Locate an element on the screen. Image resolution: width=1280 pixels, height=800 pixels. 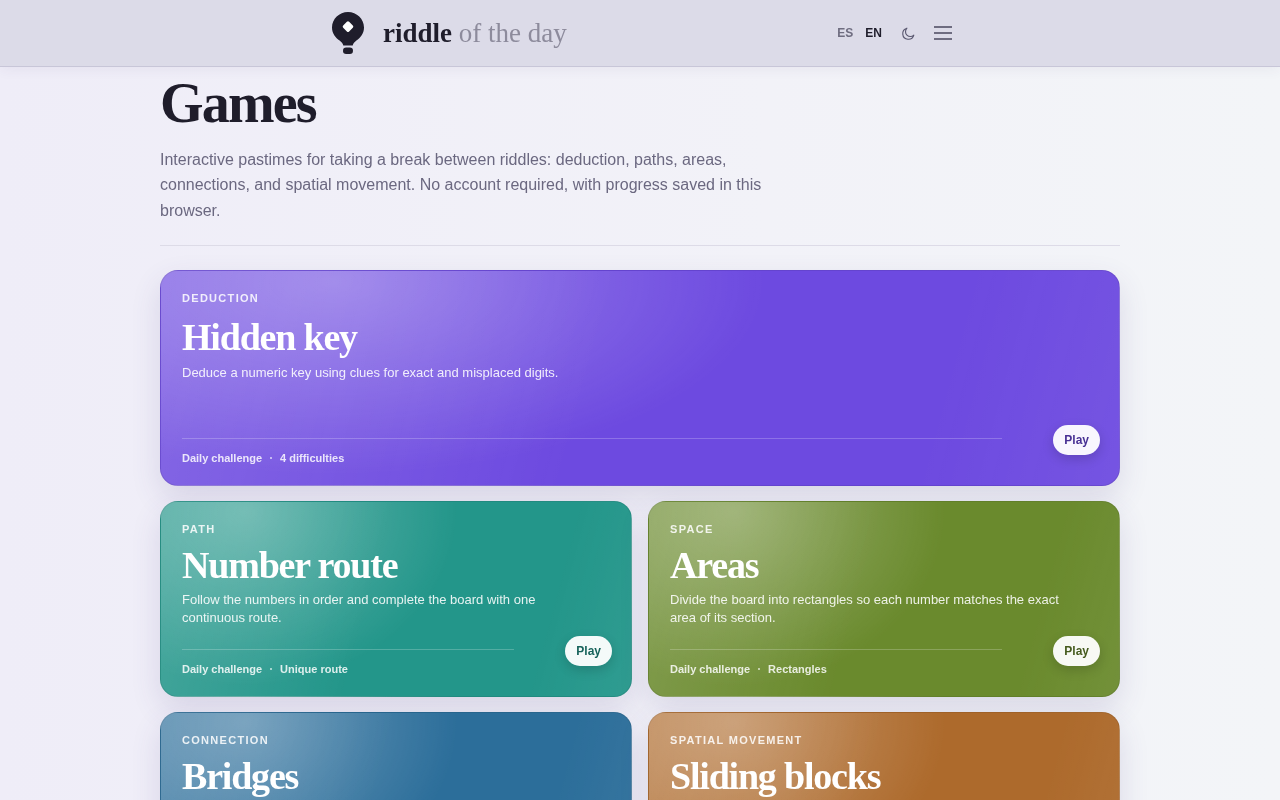
game-title: Sliding blocks is located at coordinates (776, 776).